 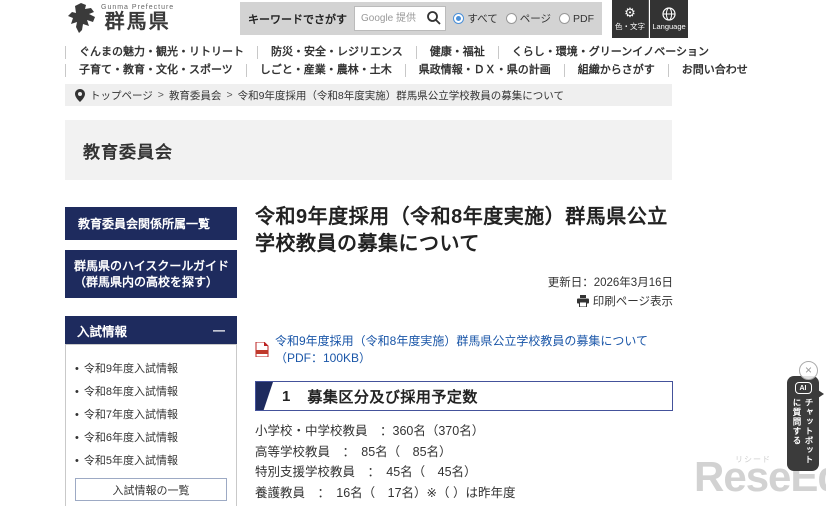 What do you see at coordinates (576, 19) in the screenshot?
I see `radio-search-pdf: PDF` at bounding box center [576, 19].